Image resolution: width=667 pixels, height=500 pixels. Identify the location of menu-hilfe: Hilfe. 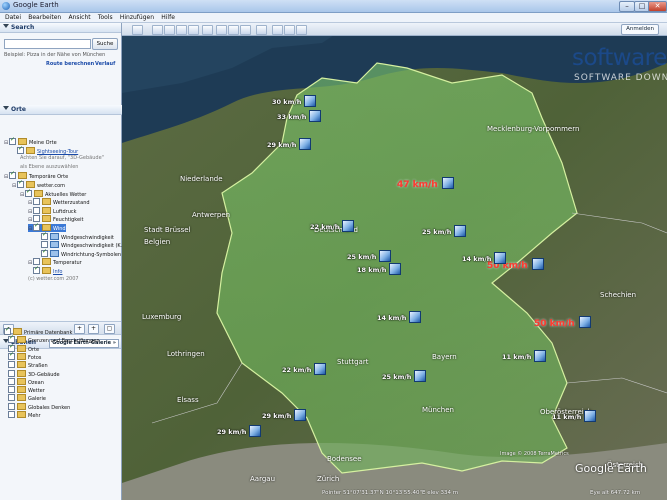
(168, 17).